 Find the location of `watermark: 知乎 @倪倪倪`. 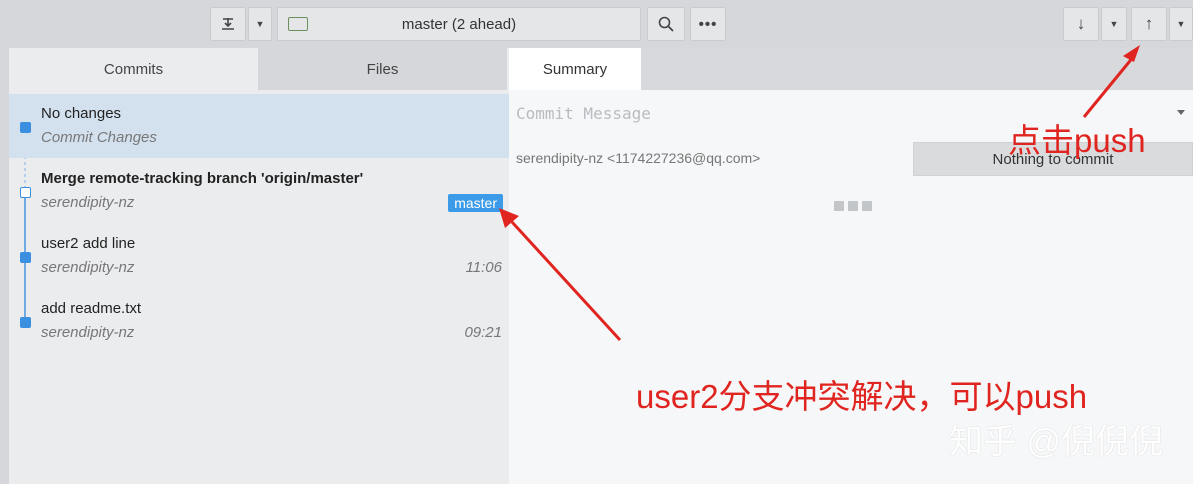

watermark: 知乎 @倪倪倪 is located at coordinates (1056, 442).